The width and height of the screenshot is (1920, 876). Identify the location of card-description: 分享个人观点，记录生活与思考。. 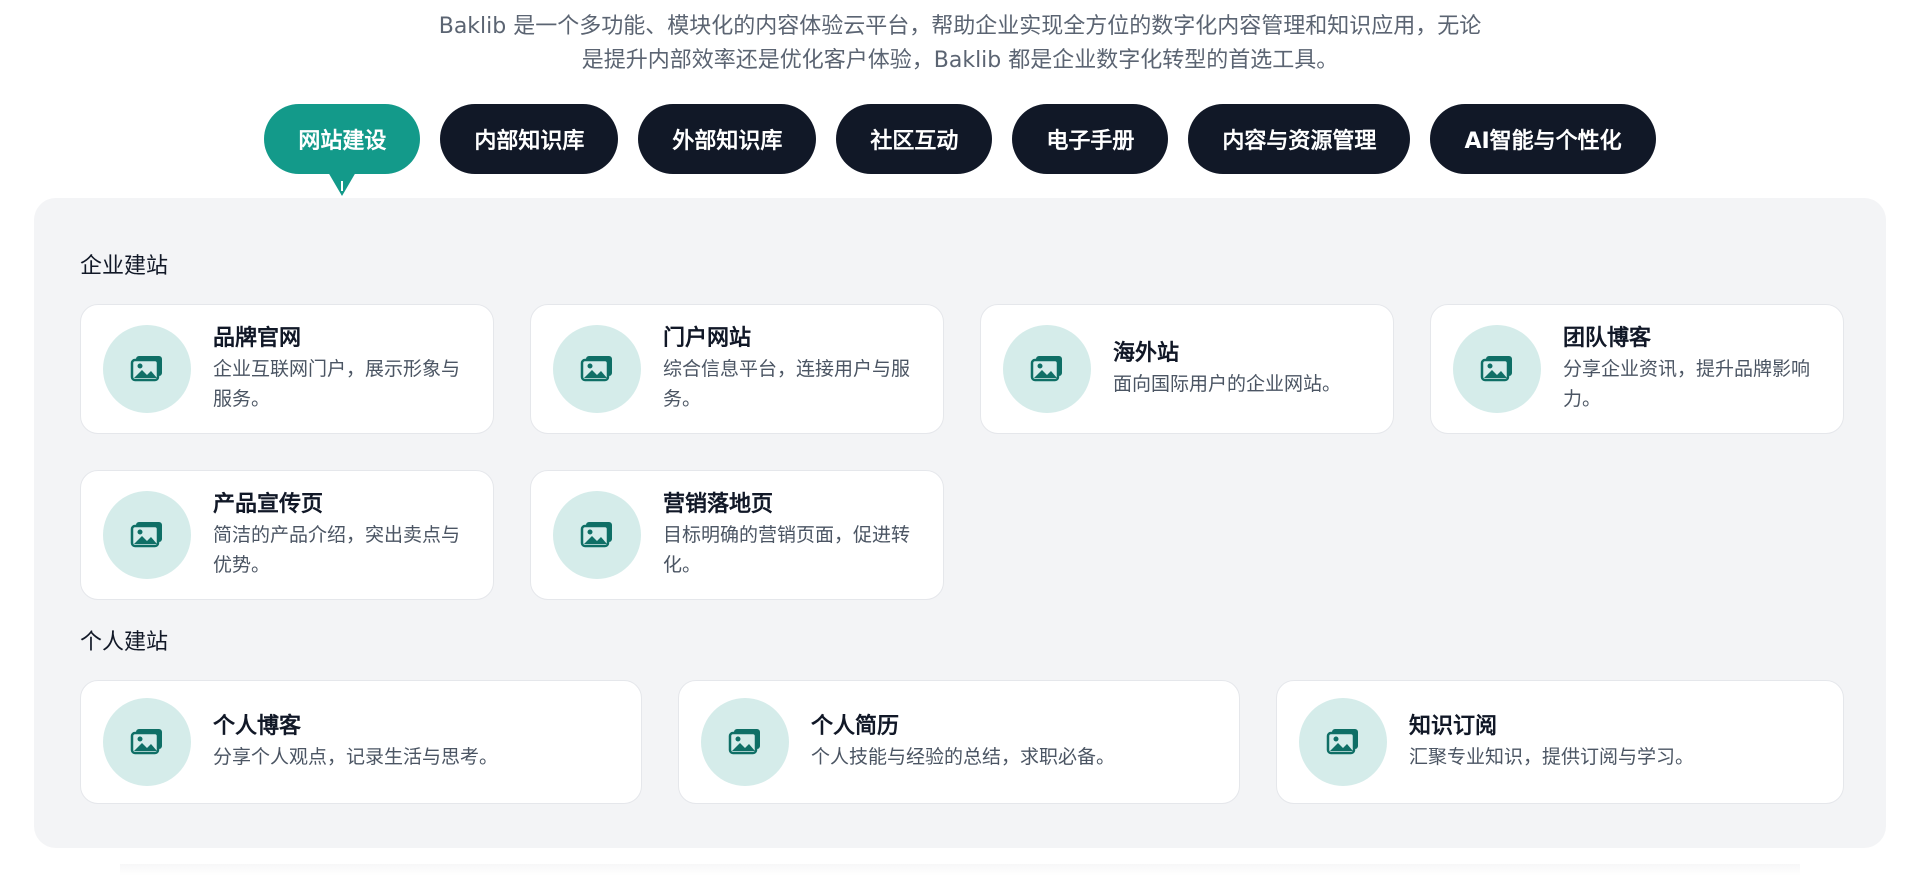
(356, 757).